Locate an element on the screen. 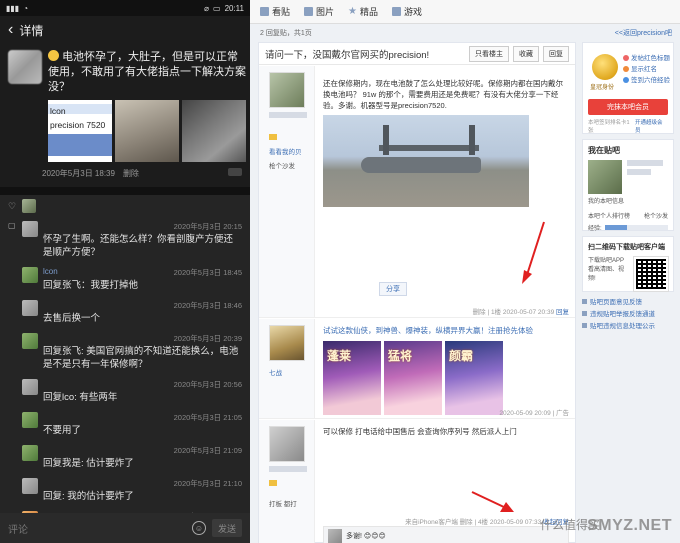 Image resolution: width=680 pixels, height=543 pixels. image-label-top: lcon is located at coordinates (58, 111).